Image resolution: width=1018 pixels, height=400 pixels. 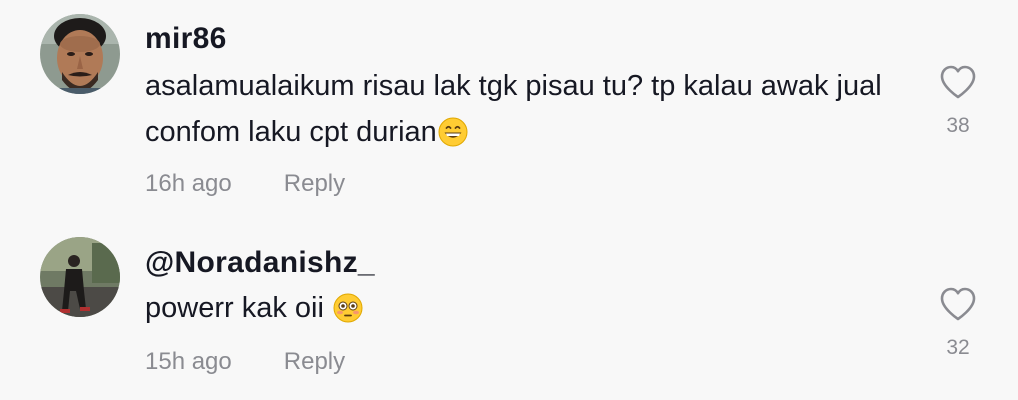 What do you see at coordinates (188, 361) in the screenshot?
I see `comment-timestamp: 15h ago` at bounding box center [188, 361].